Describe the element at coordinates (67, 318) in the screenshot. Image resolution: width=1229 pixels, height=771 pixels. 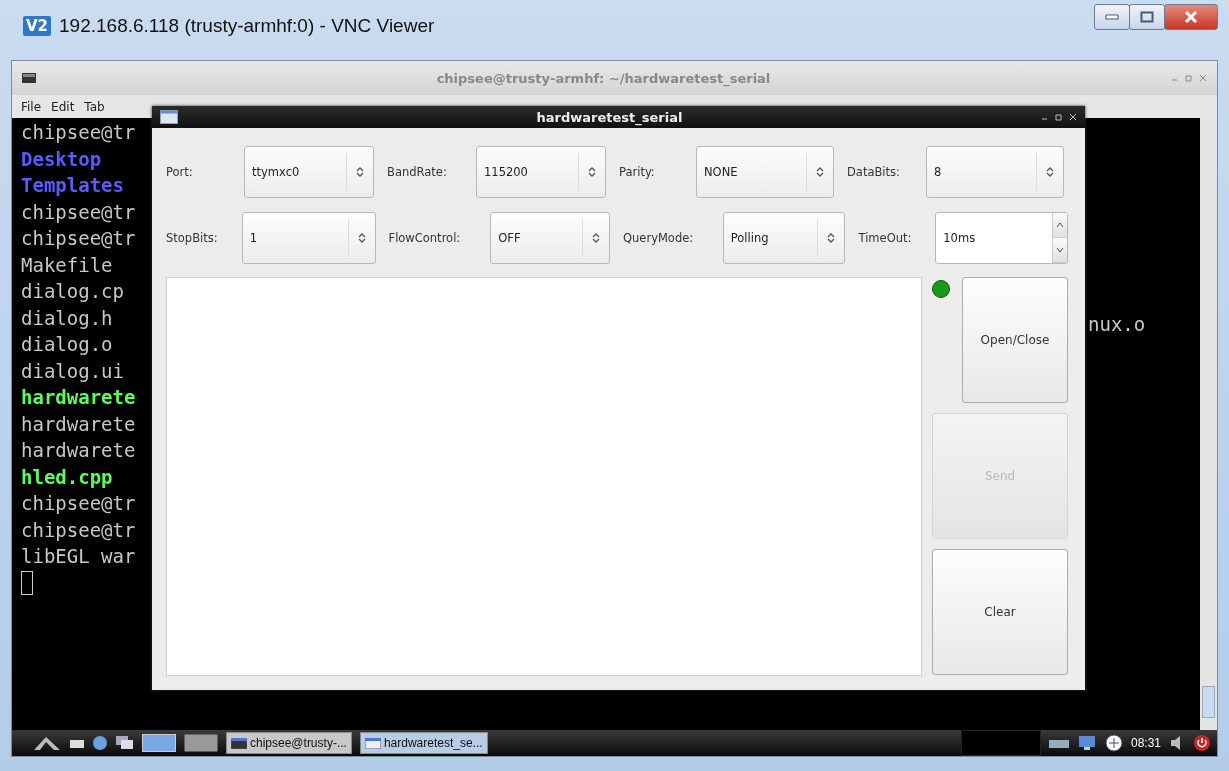
I see `terminal-line: dialog.h` at that location.